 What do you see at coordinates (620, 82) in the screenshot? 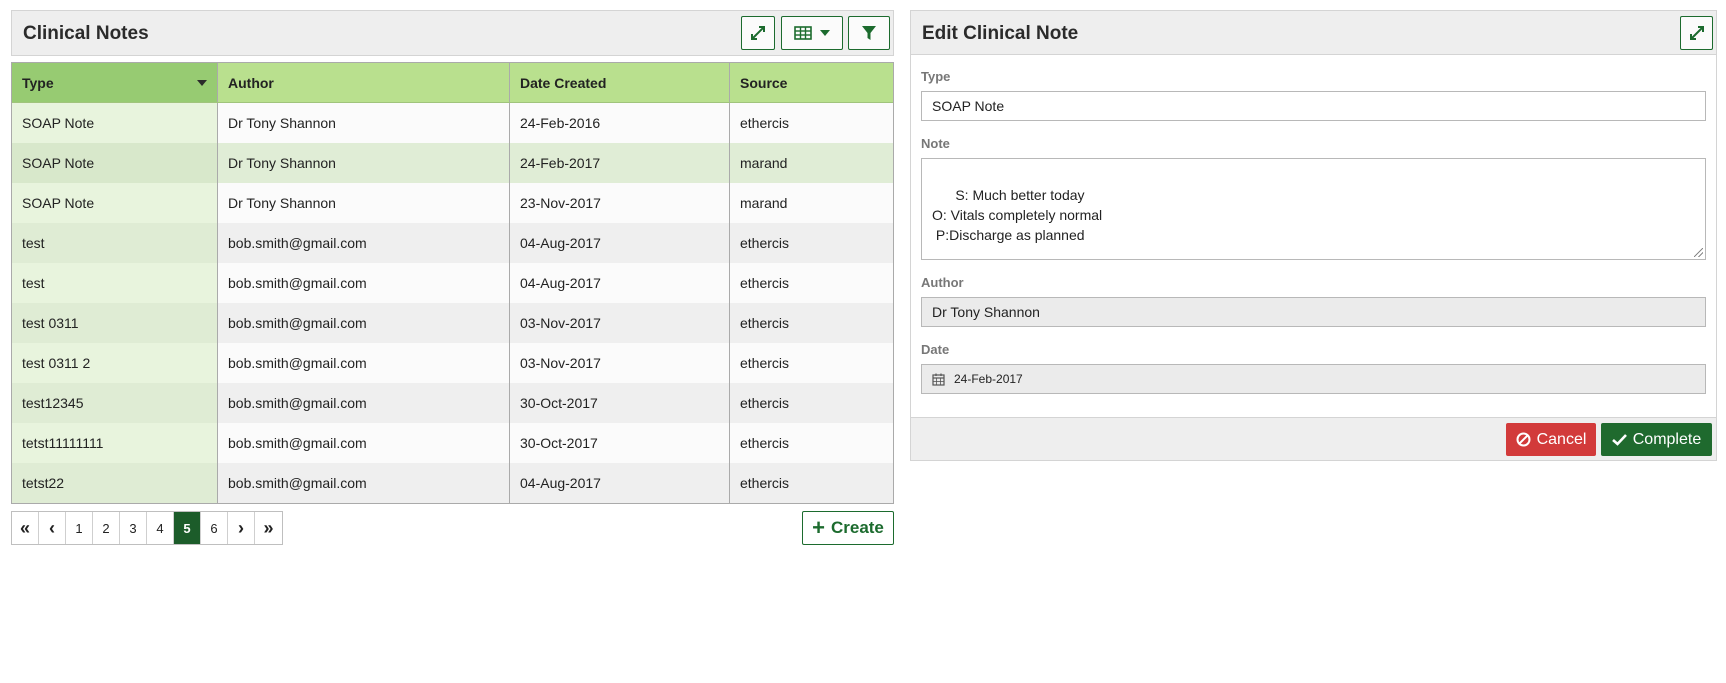
I see `column-header-date-created: Date Created` at bounding box center [620, 82].